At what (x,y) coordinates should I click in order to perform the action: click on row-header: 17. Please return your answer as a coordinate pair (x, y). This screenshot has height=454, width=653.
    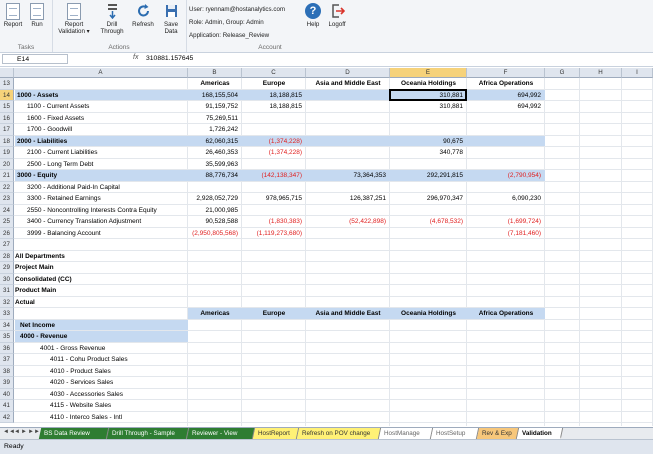
    Looking at the image, I should click on (7, 130).